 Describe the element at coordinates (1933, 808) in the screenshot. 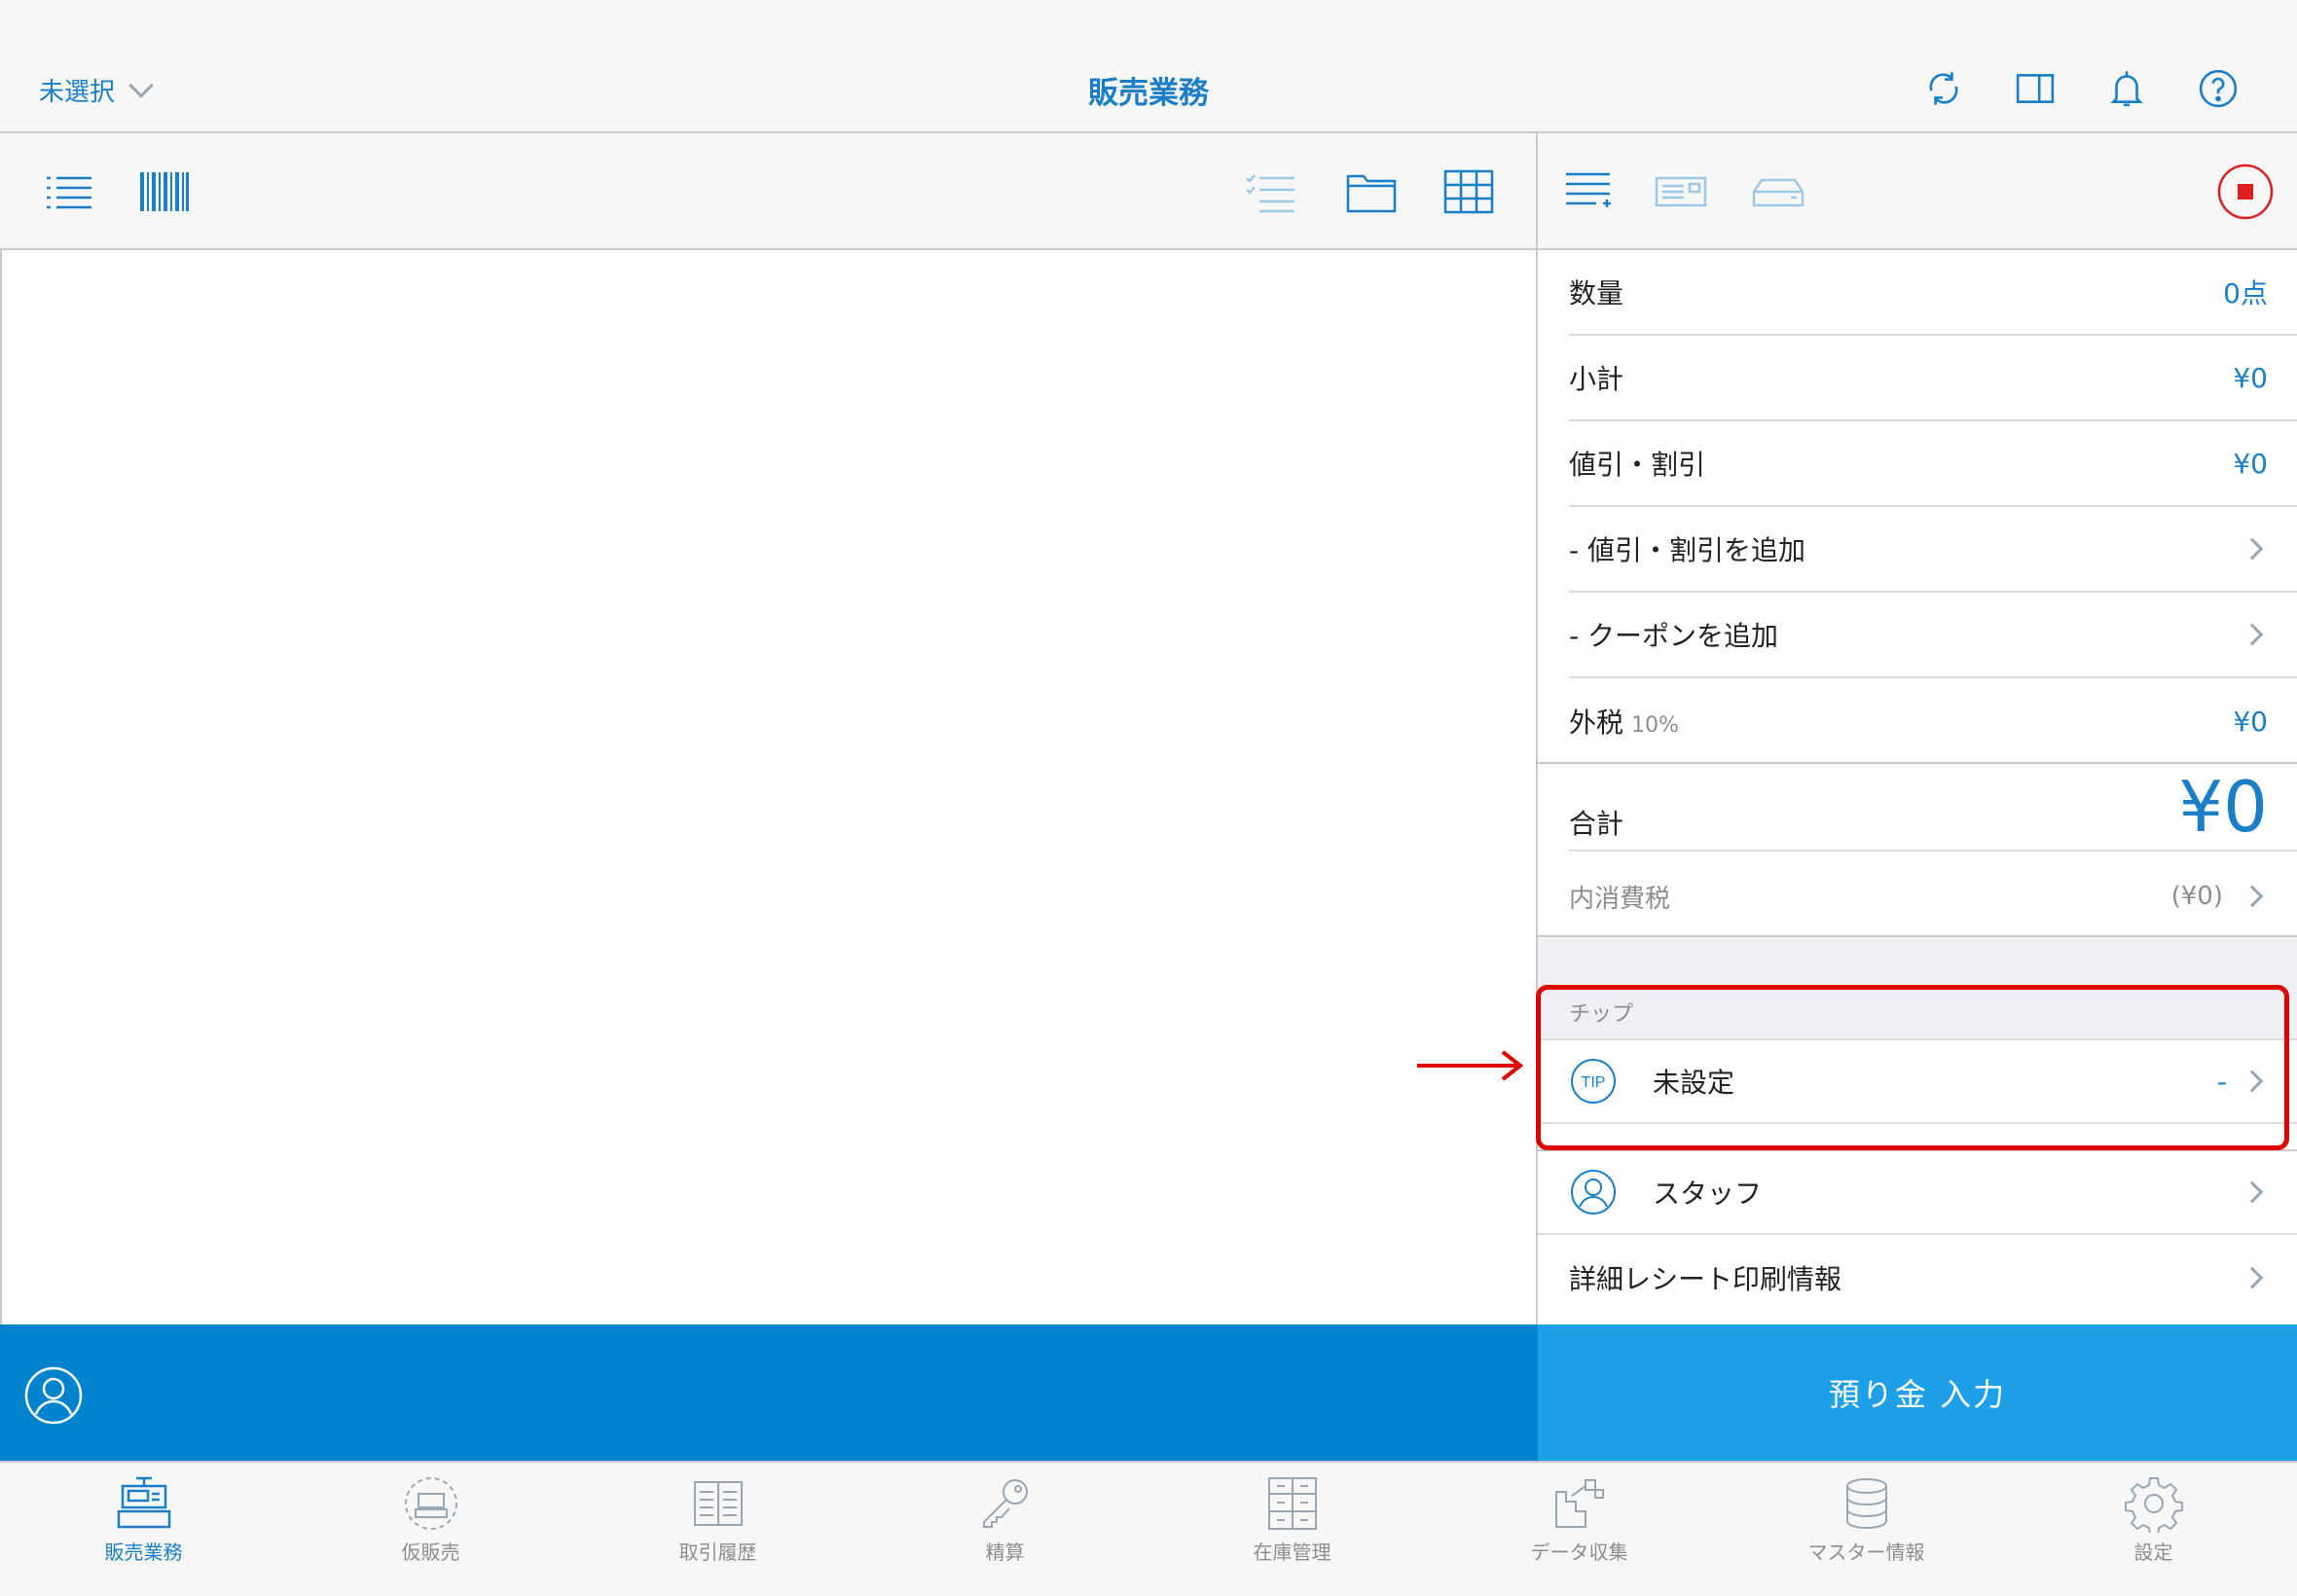

I see `total-row: 合計 ¥0` at that location.